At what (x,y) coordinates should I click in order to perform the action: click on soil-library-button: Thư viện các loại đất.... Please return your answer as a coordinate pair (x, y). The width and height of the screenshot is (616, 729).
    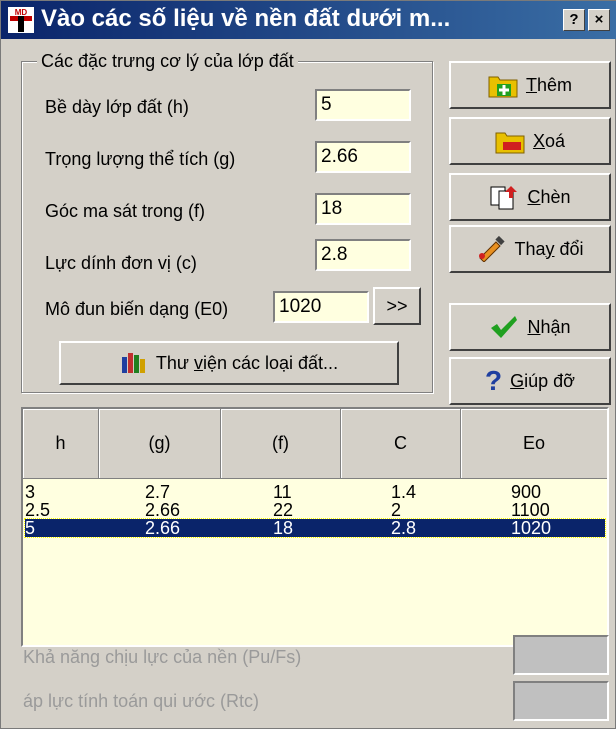
    Looking at the image, I should click on (229, 363).